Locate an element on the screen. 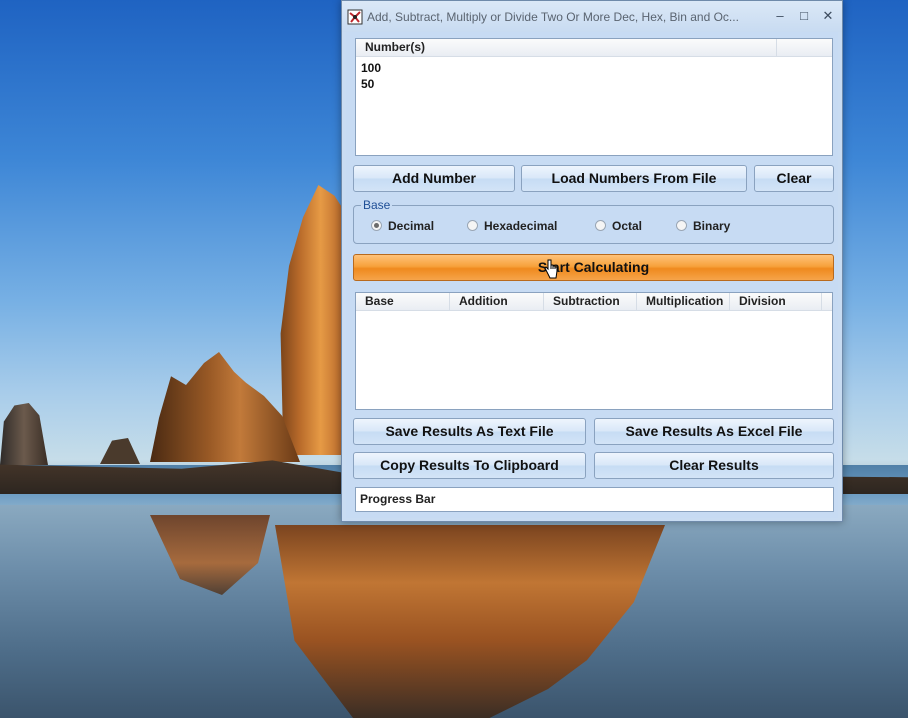 The image size is (908, 718). app-icon is located at coordinates (355, 17).